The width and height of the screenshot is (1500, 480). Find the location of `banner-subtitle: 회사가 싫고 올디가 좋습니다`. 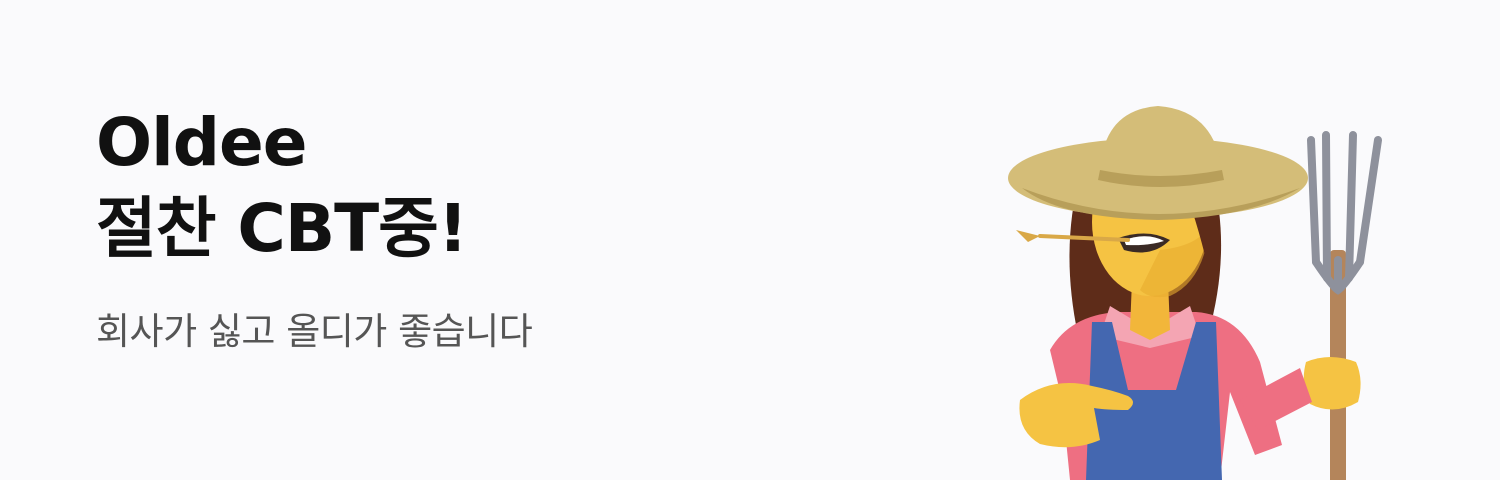

banner-subtitle: 회사가 싫고 올디가 좋습니다 is located at coordinates (314, 331).